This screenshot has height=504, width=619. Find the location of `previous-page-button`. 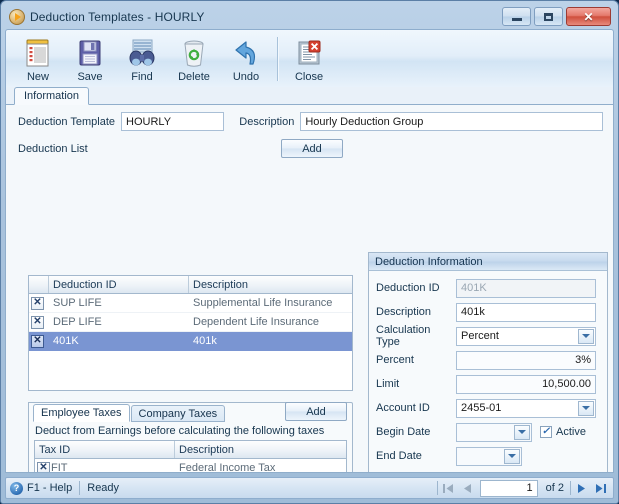

previous-page-button is located at coordinates (467, 488).